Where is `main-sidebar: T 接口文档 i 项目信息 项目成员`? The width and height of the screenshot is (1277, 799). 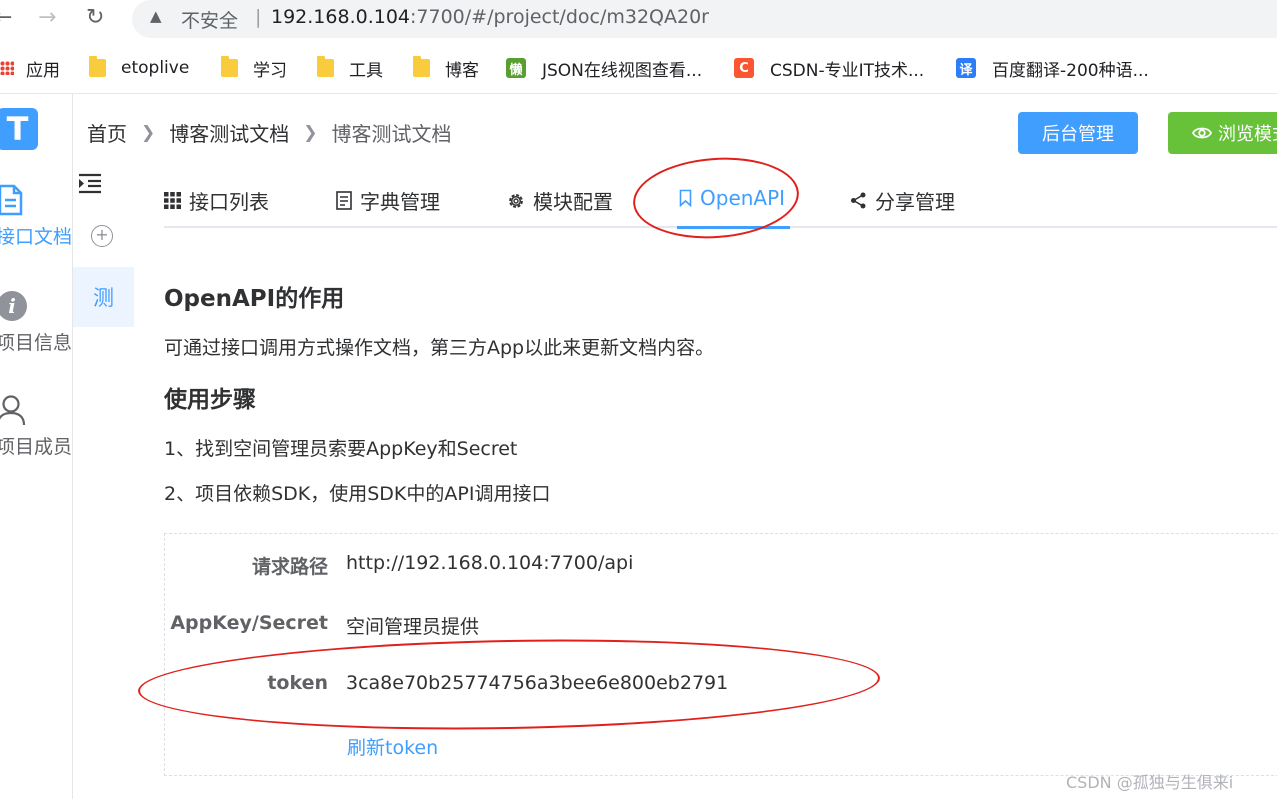 main-sidebar: T 接口文档 i 项目信息 项目成员 is located at coordinates (36, 446).